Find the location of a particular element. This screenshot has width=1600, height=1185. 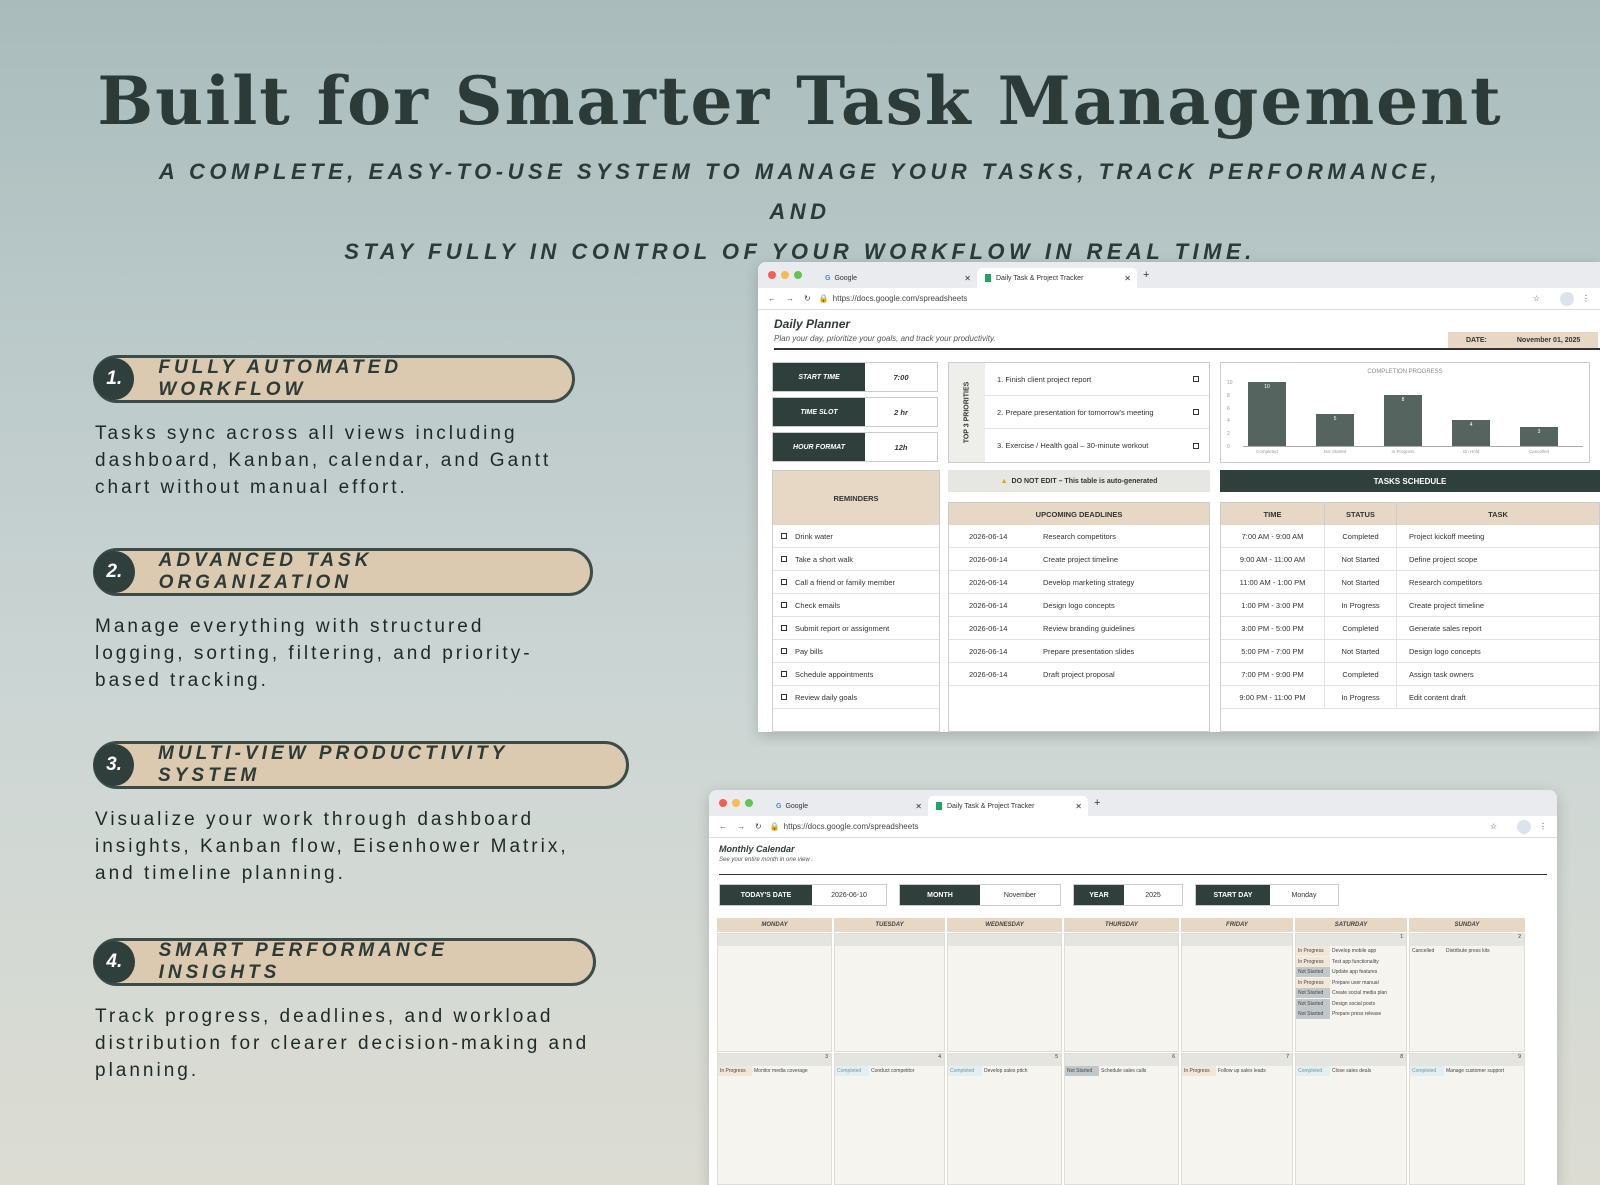

control-value: 2026-06-10 is located at coordinates (849, 895).